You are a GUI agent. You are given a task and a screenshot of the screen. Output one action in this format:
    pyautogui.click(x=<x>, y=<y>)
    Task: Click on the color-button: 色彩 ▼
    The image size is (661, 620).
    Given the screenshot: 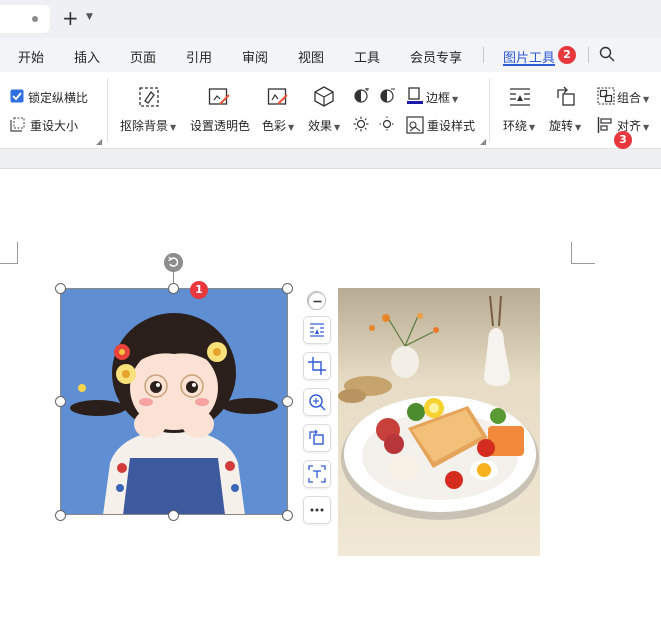 What is the action you would take?
    pyautogui.click(x=278, y=125)
    